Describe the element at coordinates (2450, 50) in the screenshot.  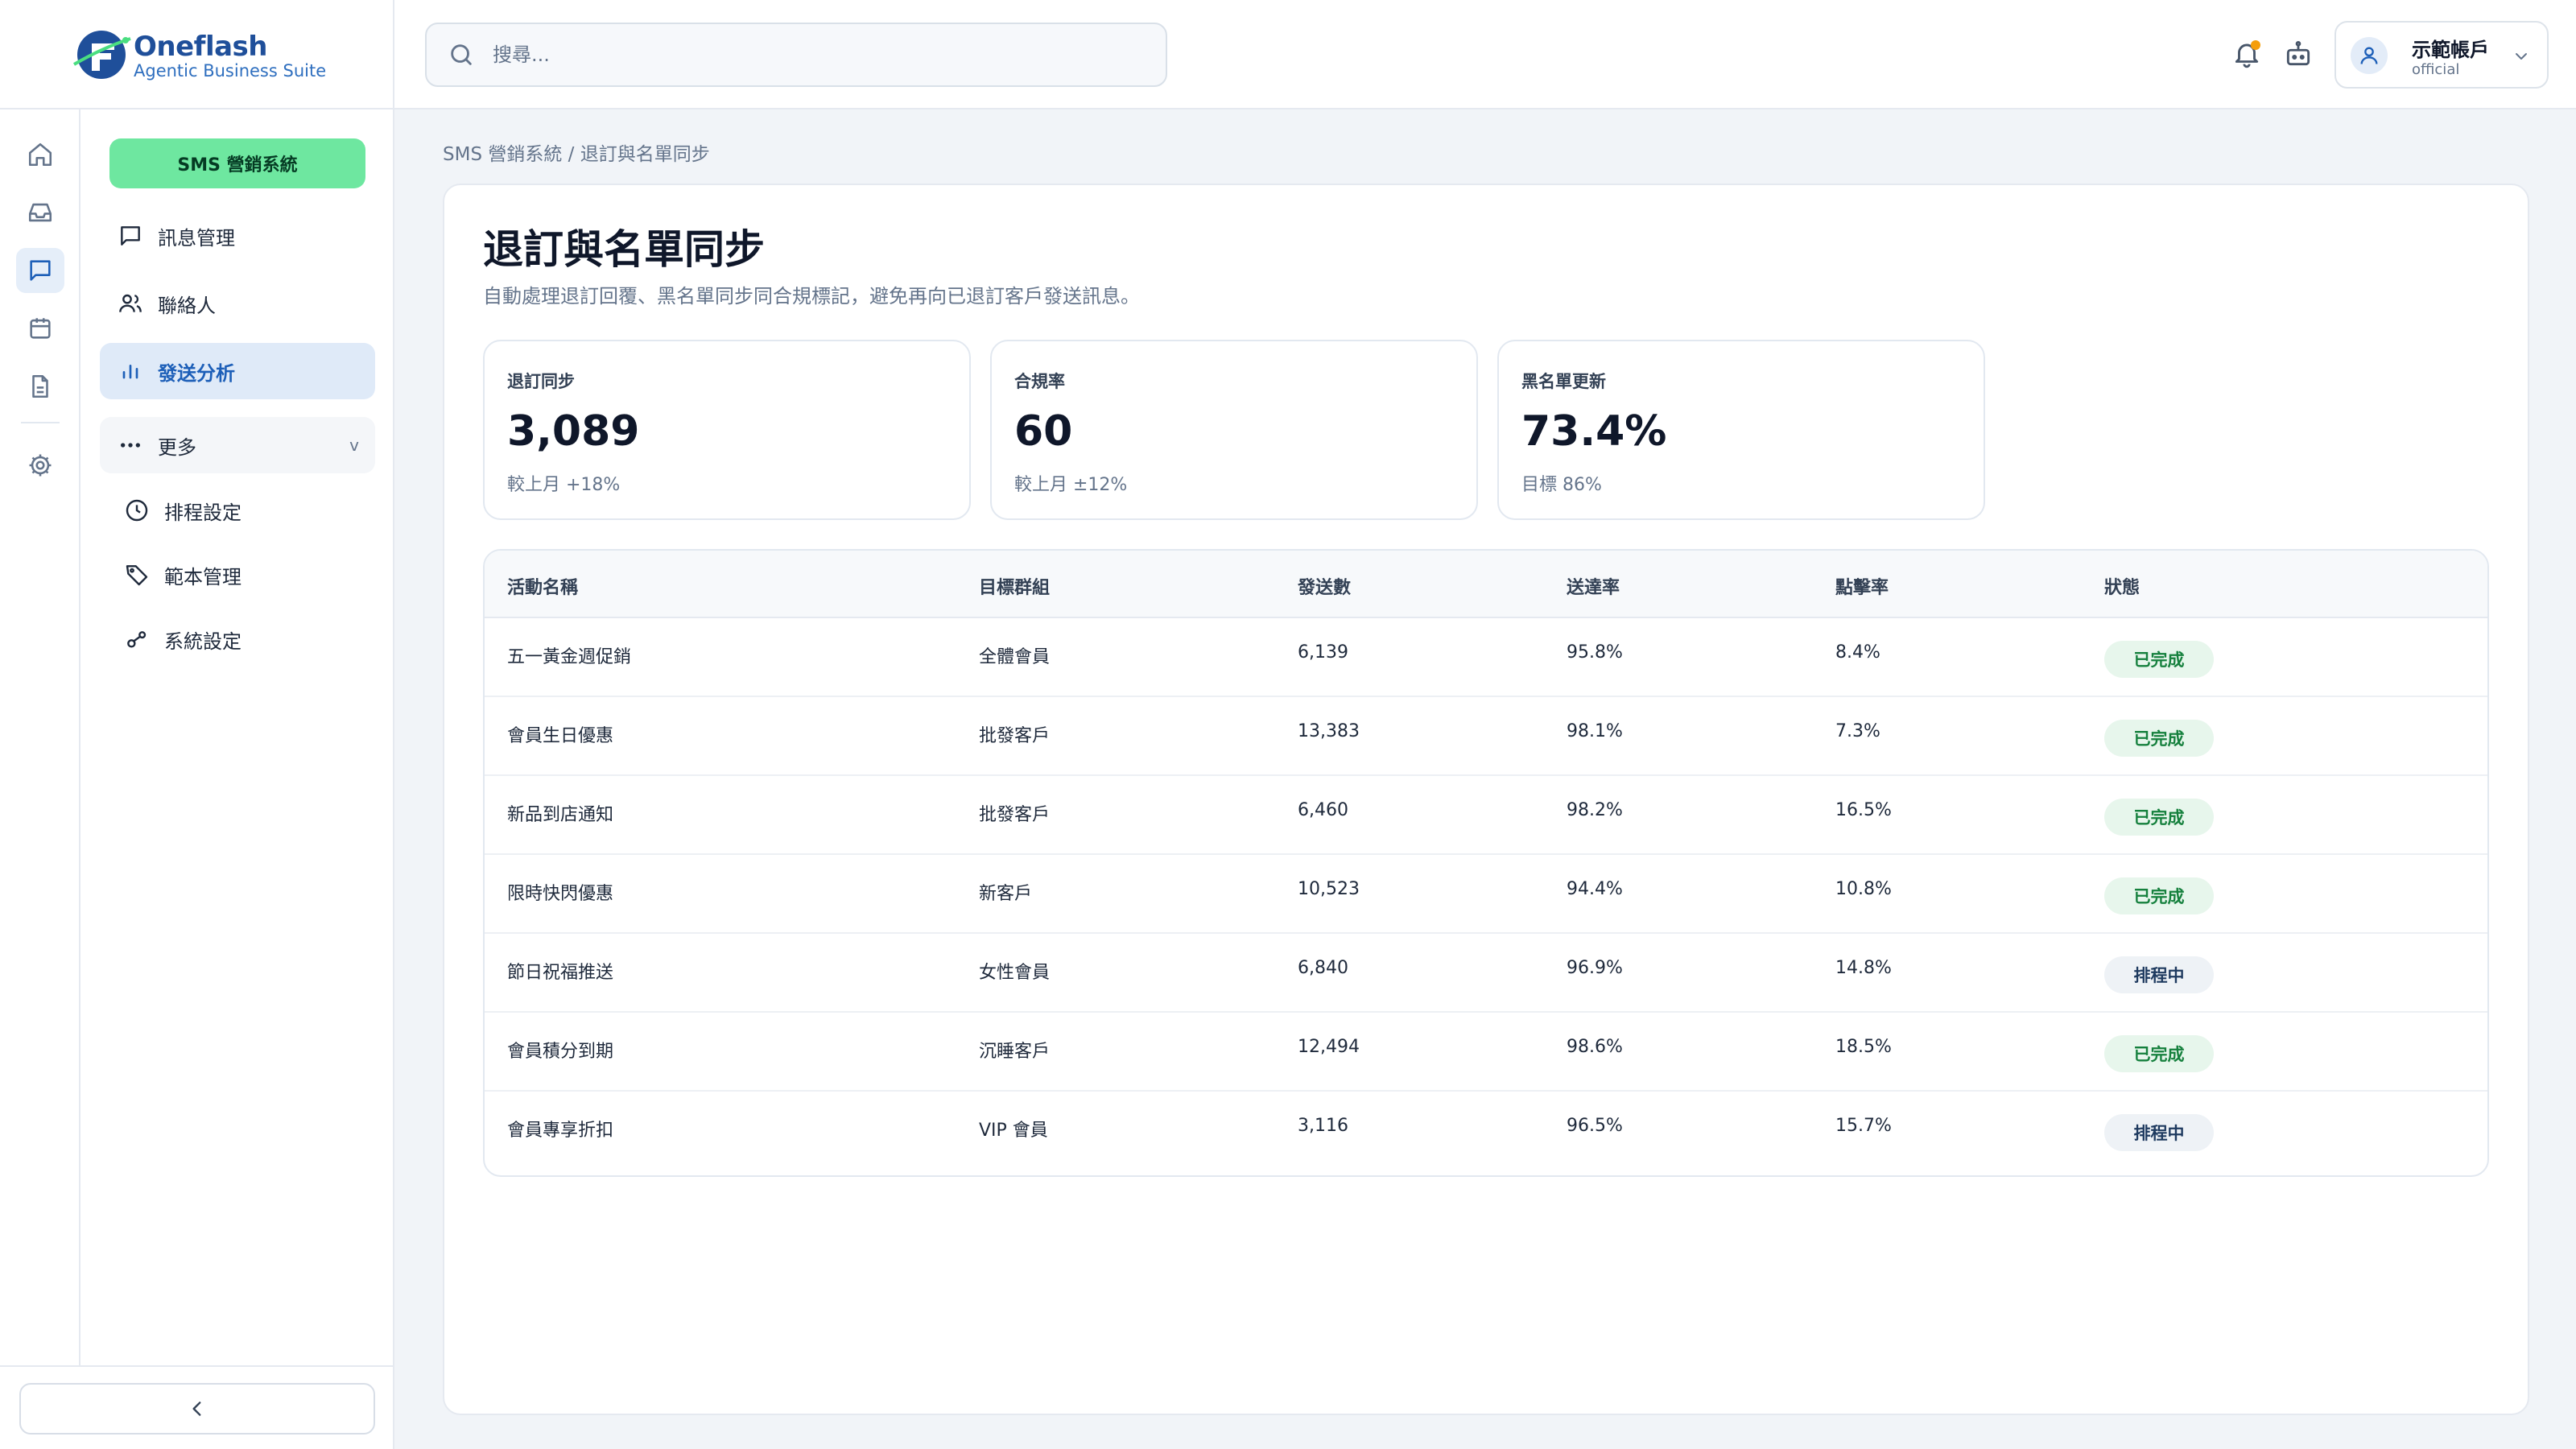
I see `account-name: 示範帳戶` at that location.